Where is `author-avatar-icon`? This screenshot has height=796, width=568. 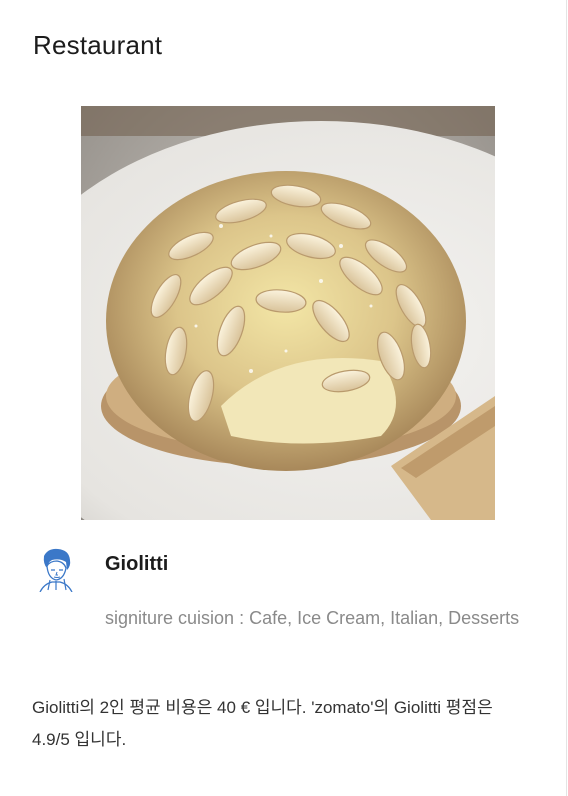 author-avatar-icon is located at coordinates (56, 570).